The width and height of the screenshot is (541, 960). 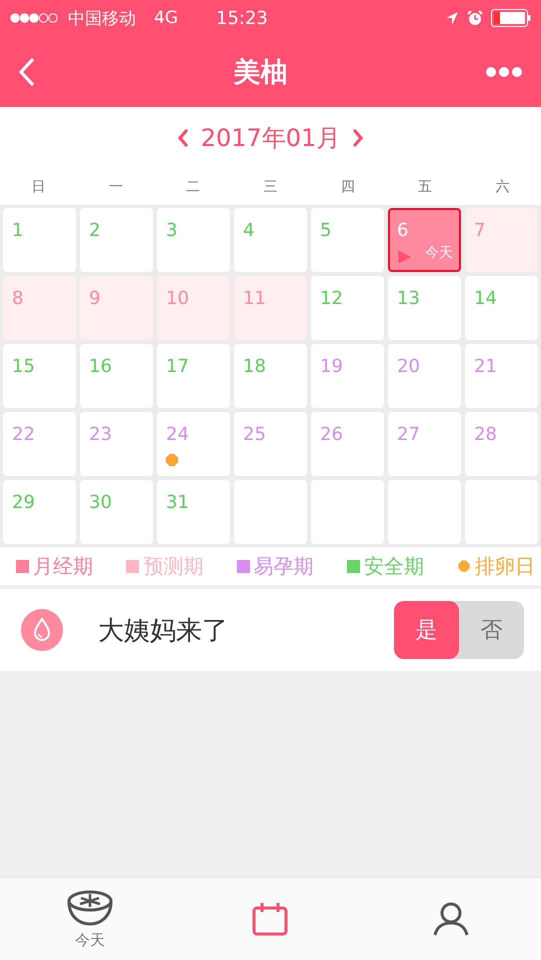 I want to click on weekday-label: 一, so click(x=116, y=187).